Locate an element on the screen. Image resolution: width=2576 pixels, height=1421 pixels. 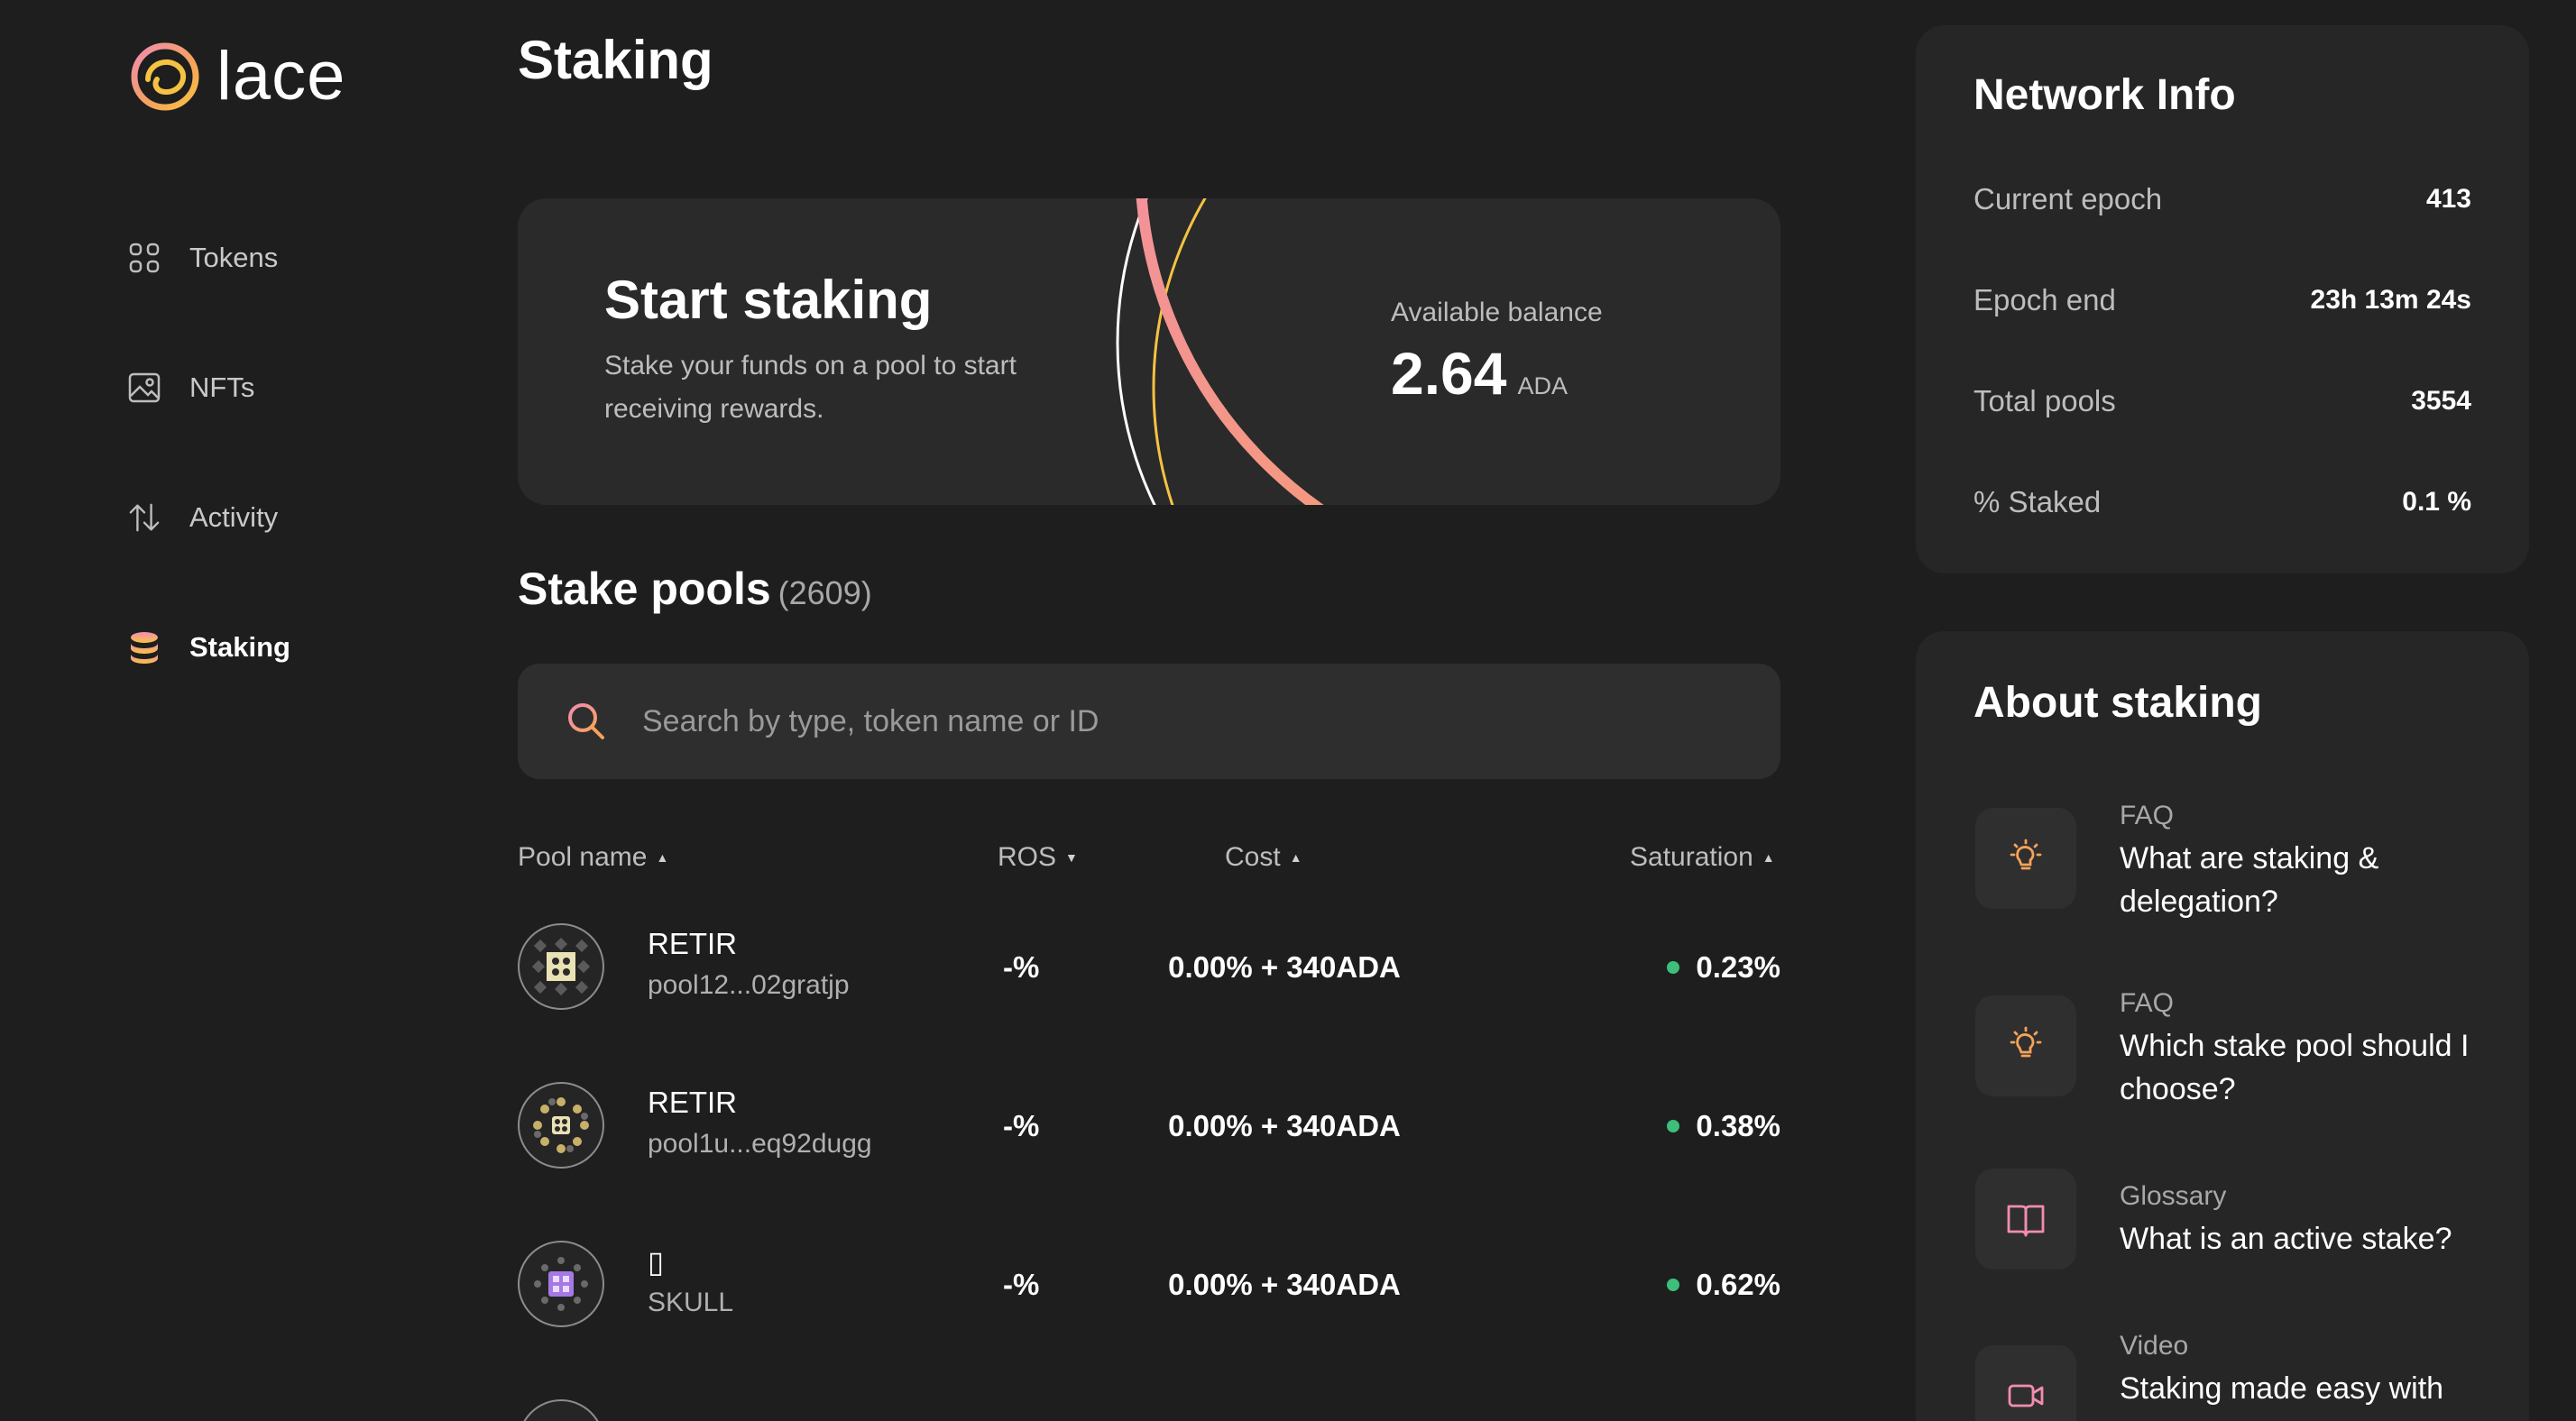
faq-item-staking-delegation: FAQ What are staking & delegation? is located at coordinates (2246, 864).